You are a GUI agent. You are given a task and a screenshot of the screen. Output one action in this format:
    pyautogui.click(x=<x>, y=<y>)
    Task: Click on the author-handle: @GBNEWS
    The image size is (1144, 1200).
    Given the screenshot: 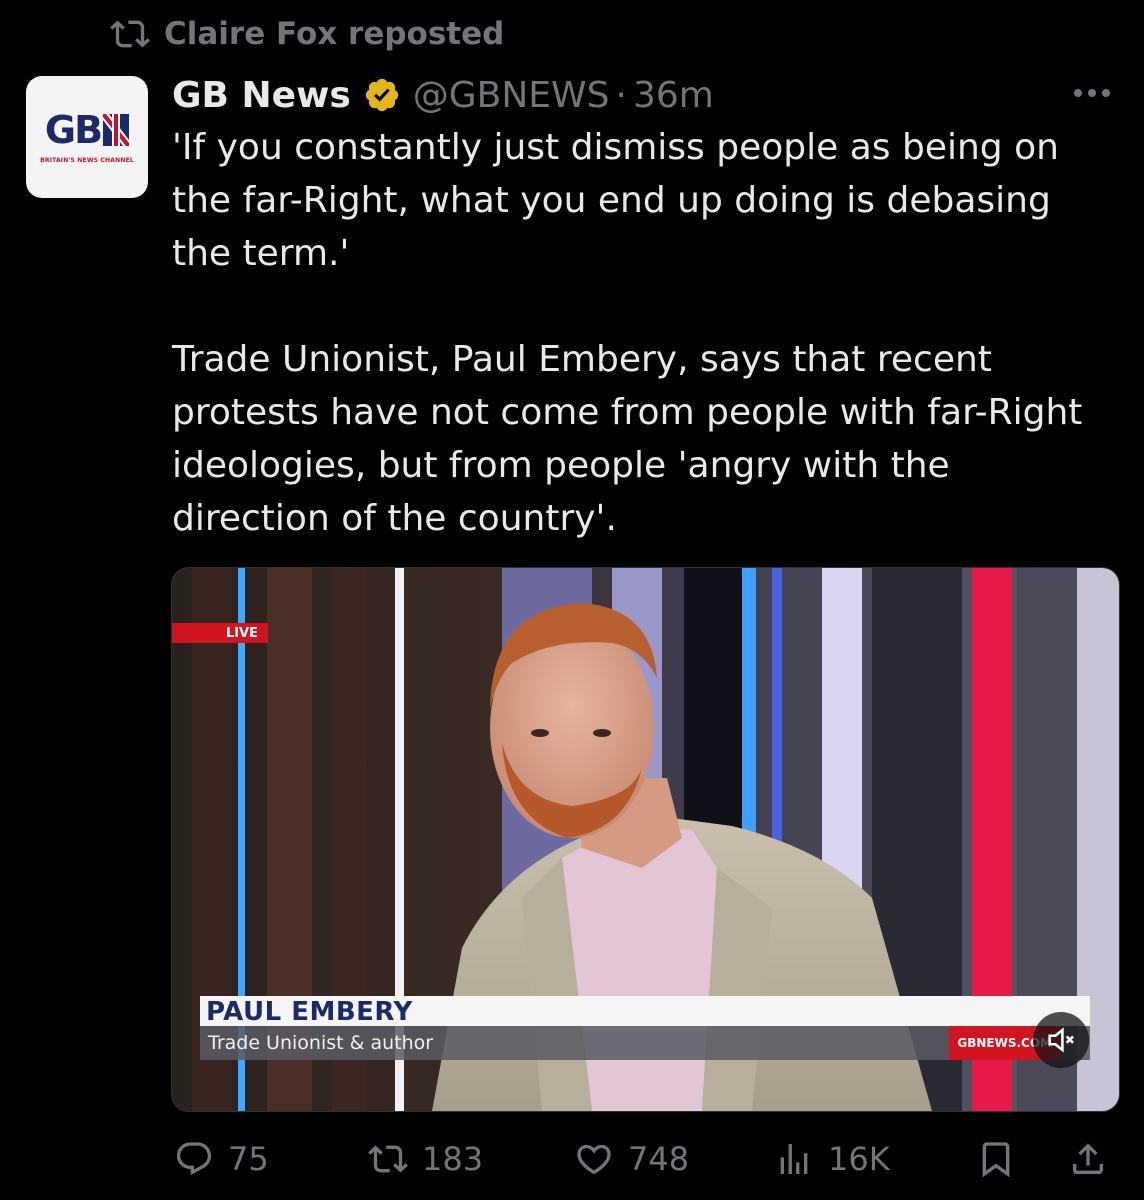 What is the action you would take?
    pyautogui.click(x=511, y=95)
    